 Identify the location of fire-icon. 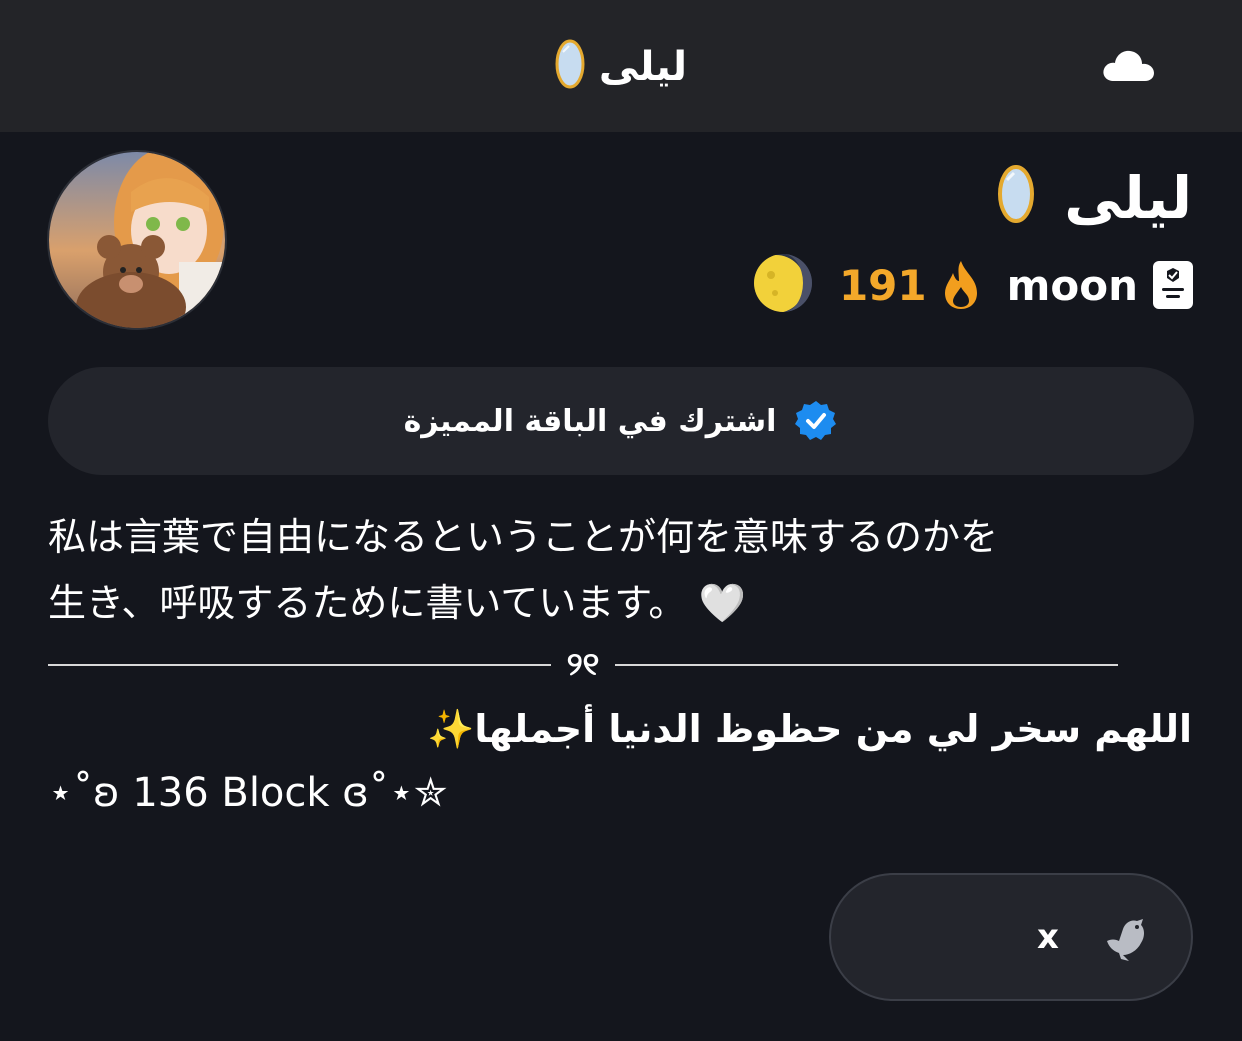
(960, 285).